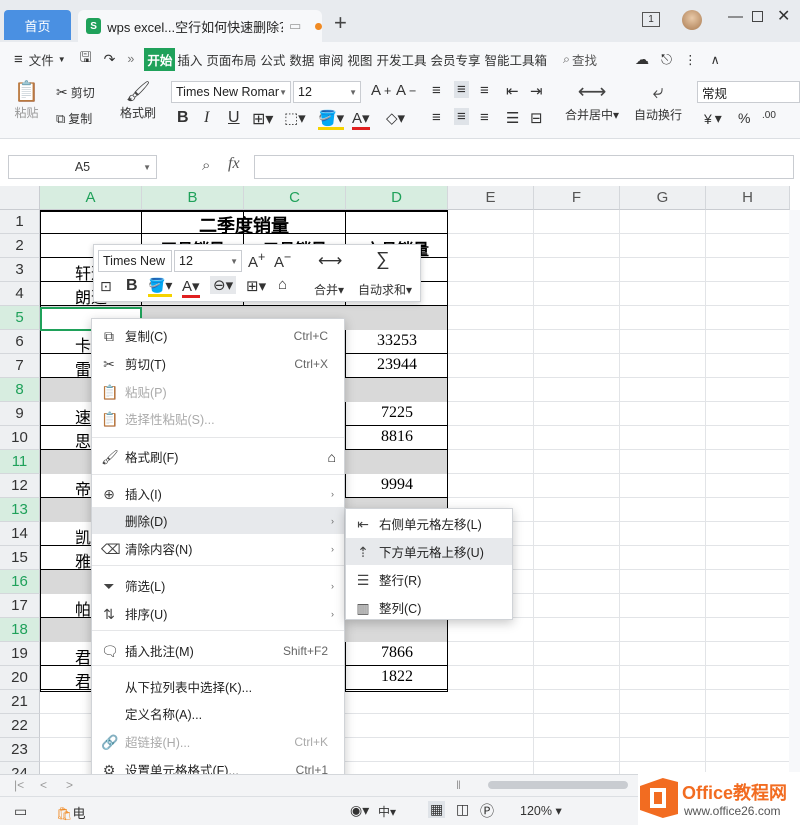 The image size is (800, 825). I want to click on merge-icon: ⟷, so click(330, 261).